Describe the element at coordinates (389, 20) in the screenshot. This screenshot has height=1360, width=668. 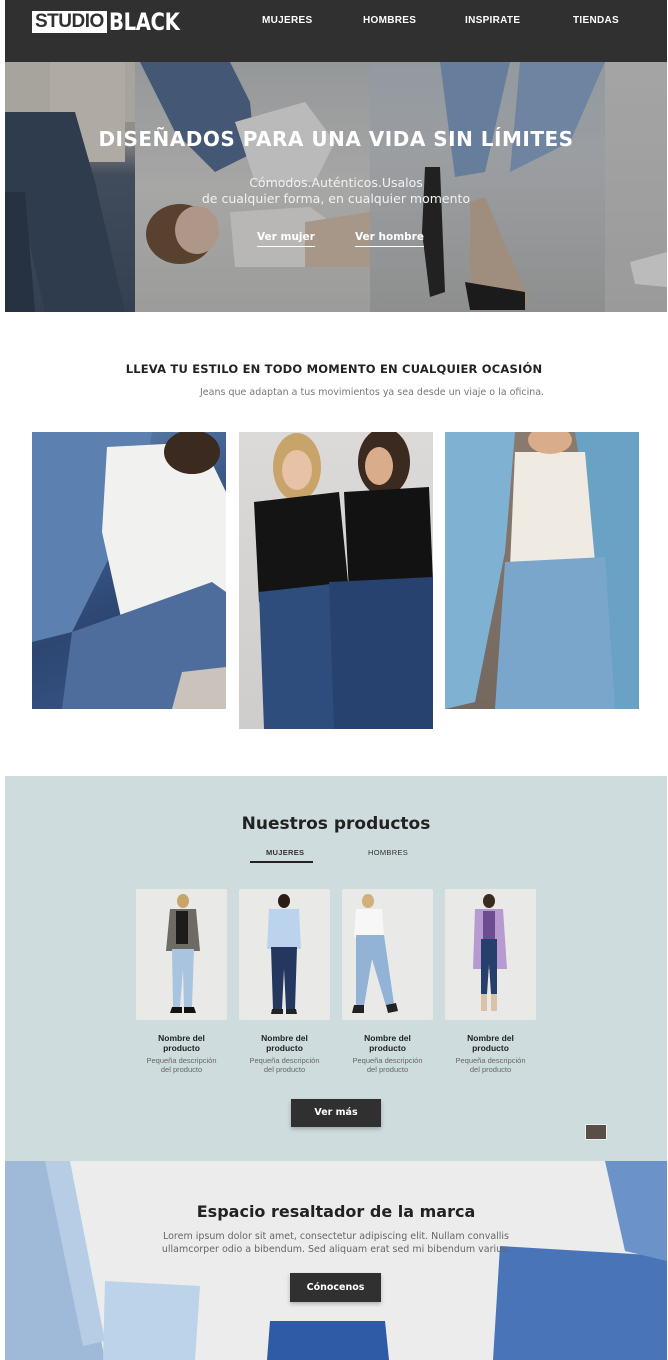
I see `nav-item-hombres: HOMBRES` at that location.